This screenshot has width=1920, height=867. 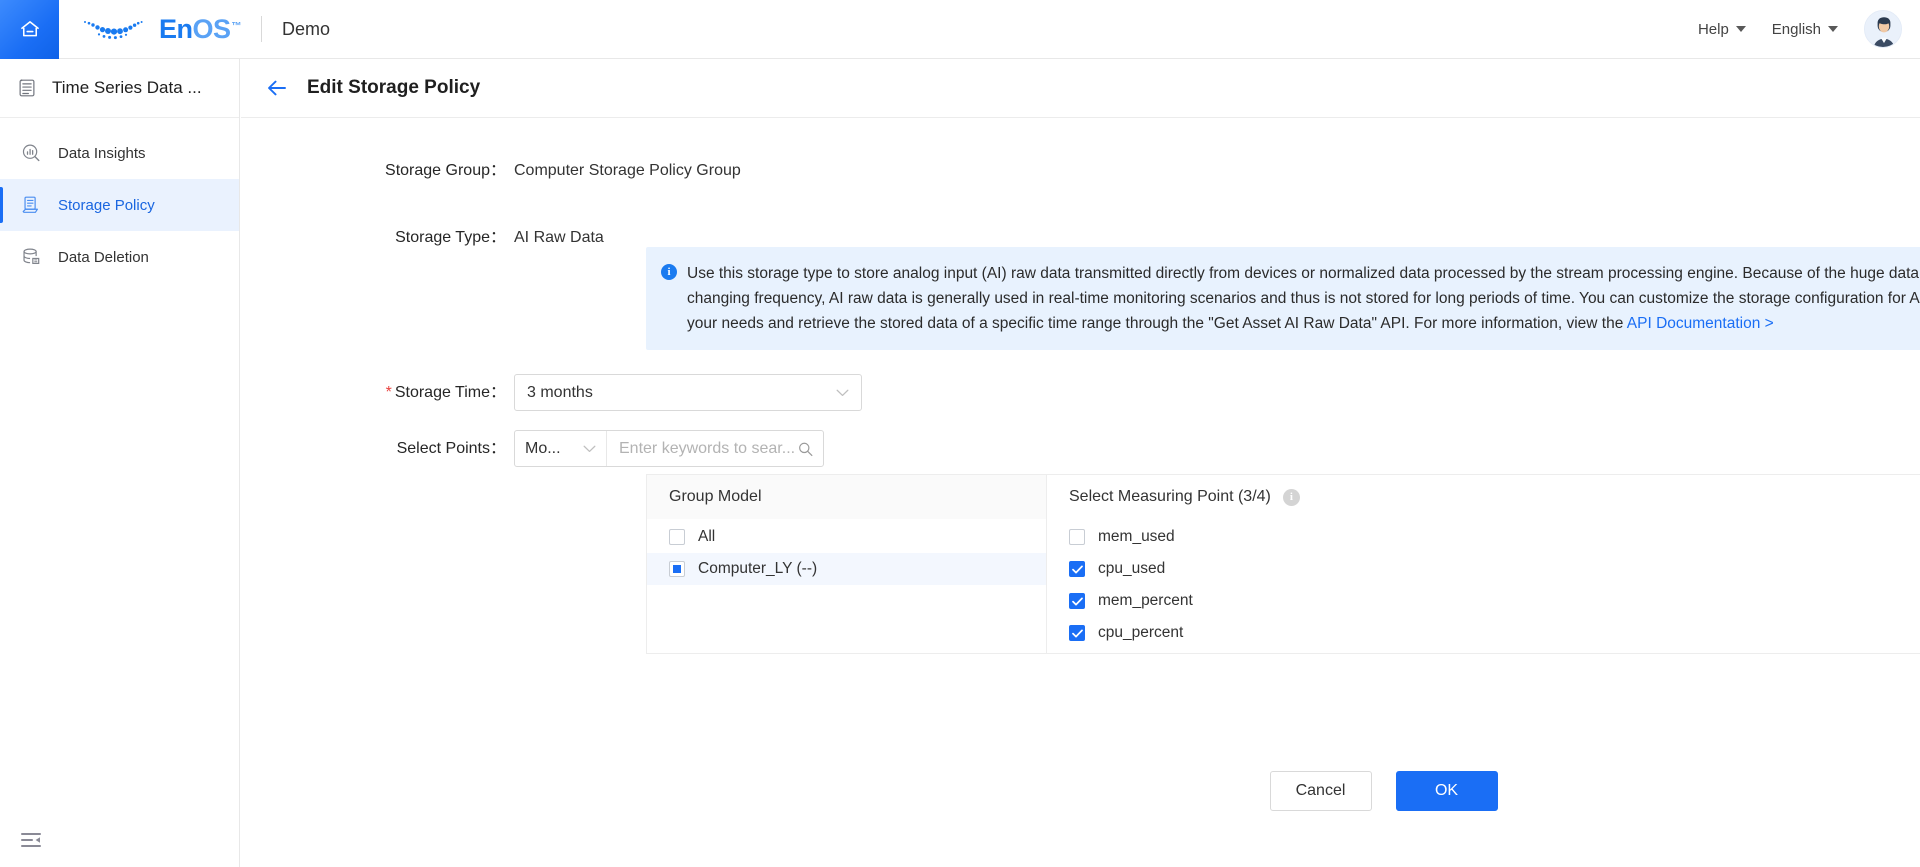 I want to click on page-header: Edit Storage Policy, so click(x=1080, y=88).